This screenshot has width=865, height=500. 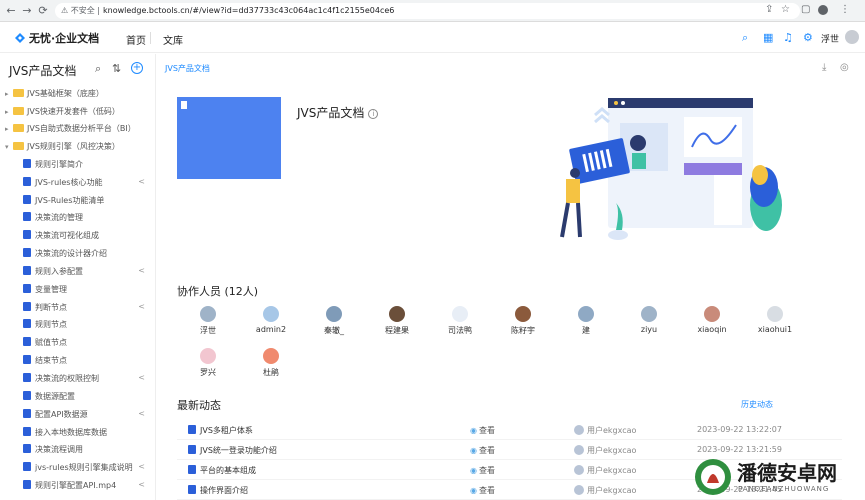 I want to click on bookmark-star-icon: ☆, so click(x=785, y=9).